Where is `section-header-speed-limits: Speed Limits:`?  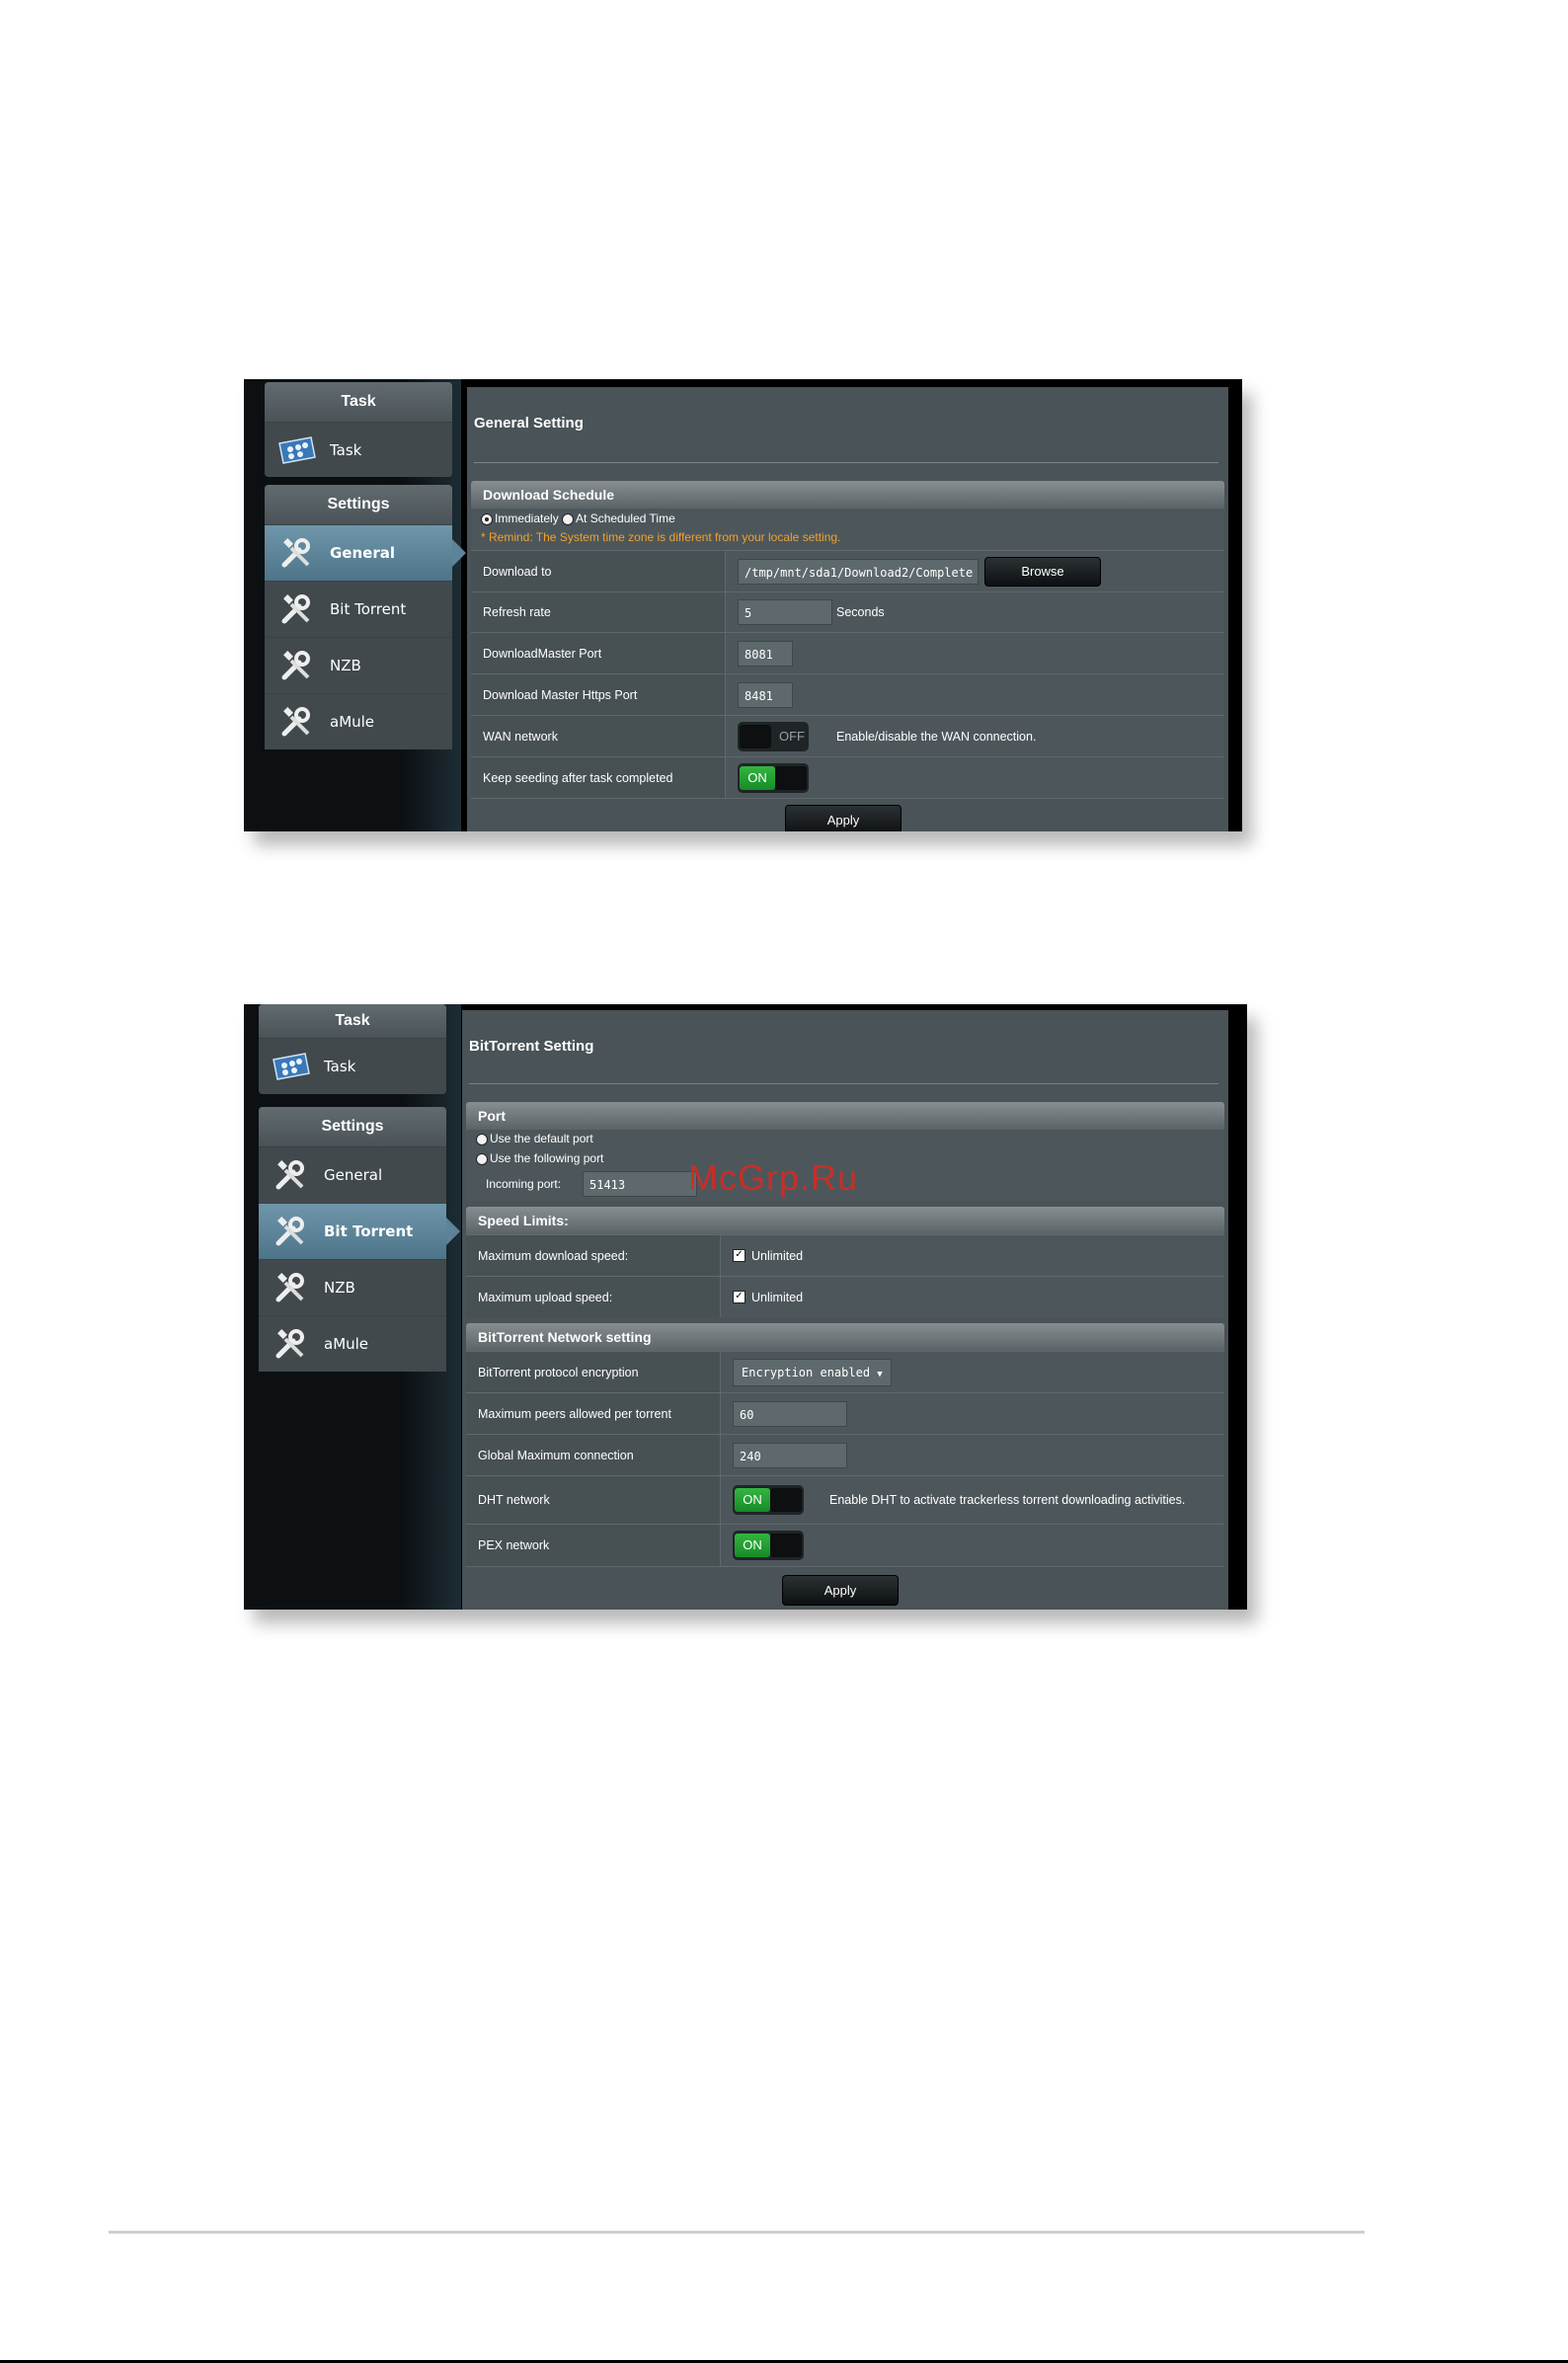
section-header-speed-limits: Speed Limits: is located at coordinates (845, 1220).